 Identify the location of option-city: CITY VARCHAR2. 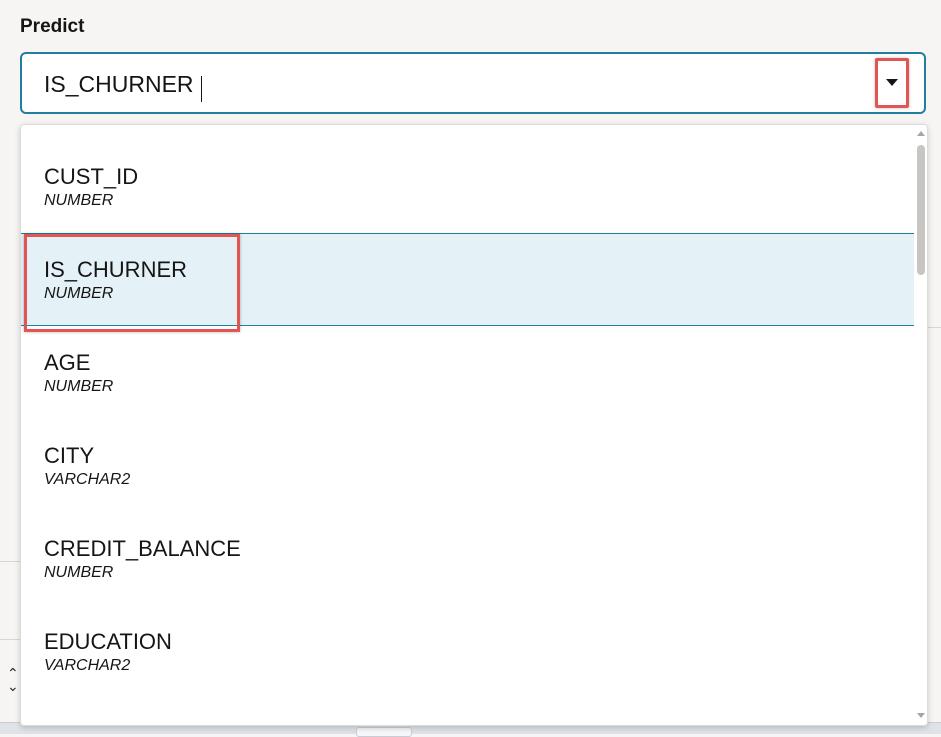
(467, 465).